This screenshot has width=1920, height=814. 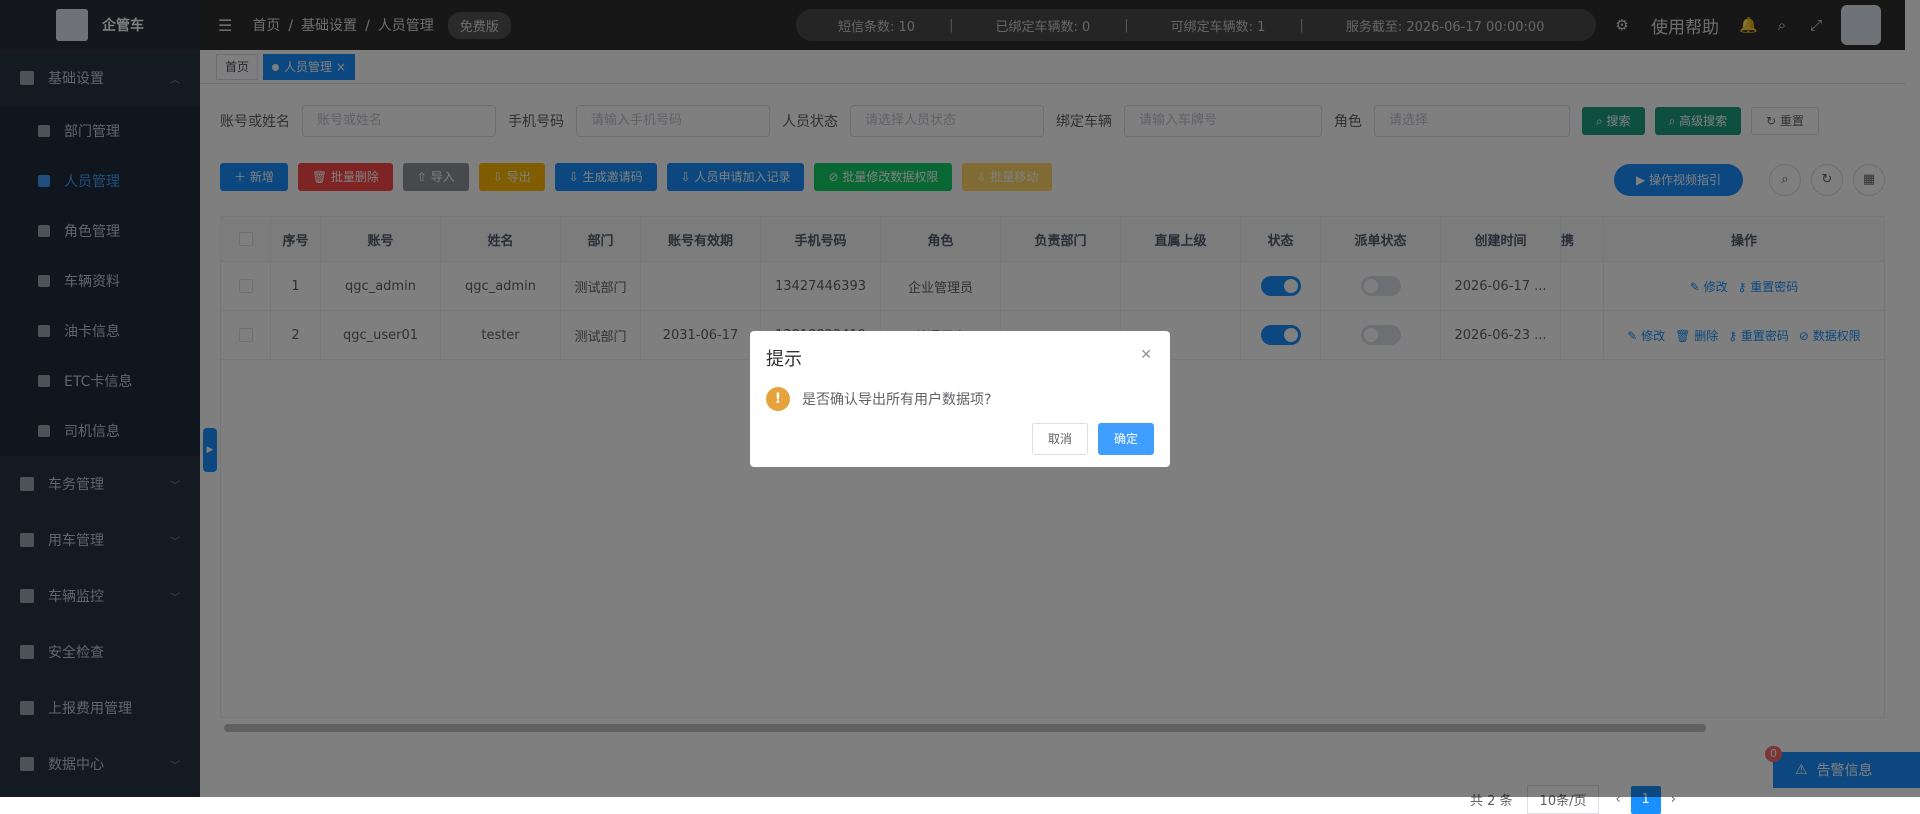 I want to click on cancel-button: 取消, so click(x=1059, y=439).